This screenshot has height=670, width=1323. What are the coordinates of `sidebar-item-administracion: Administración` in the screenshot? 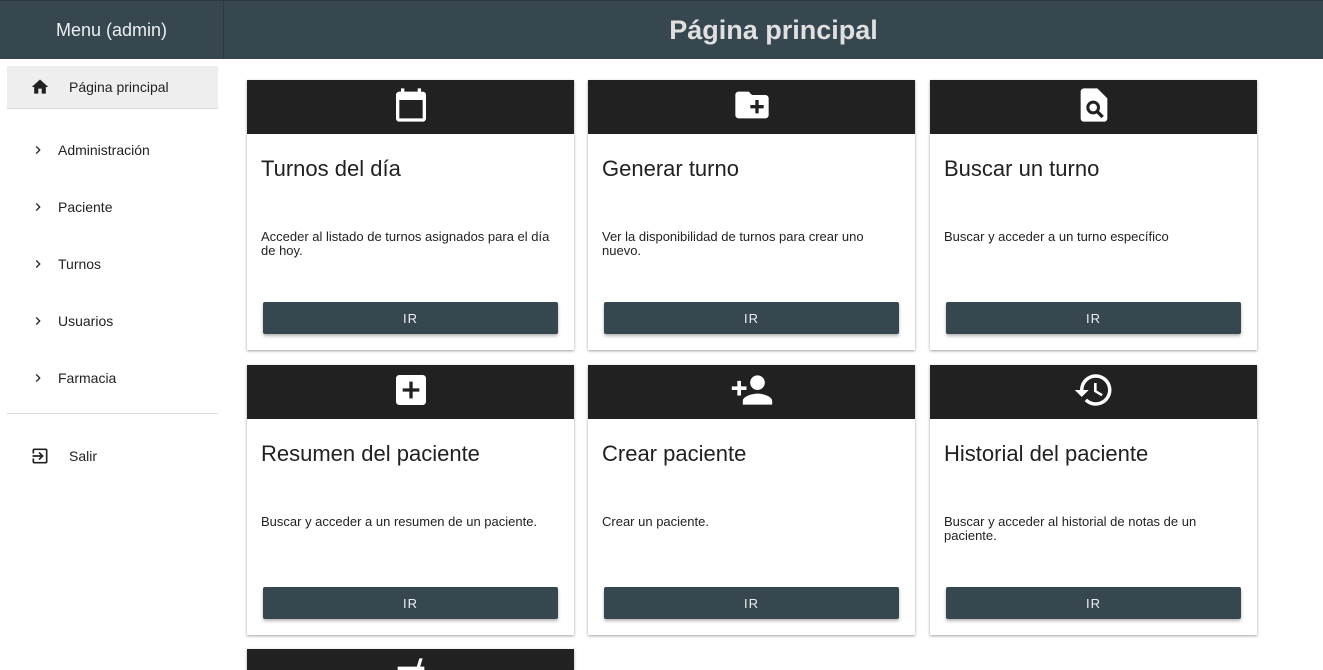 It's located at (112, 149).